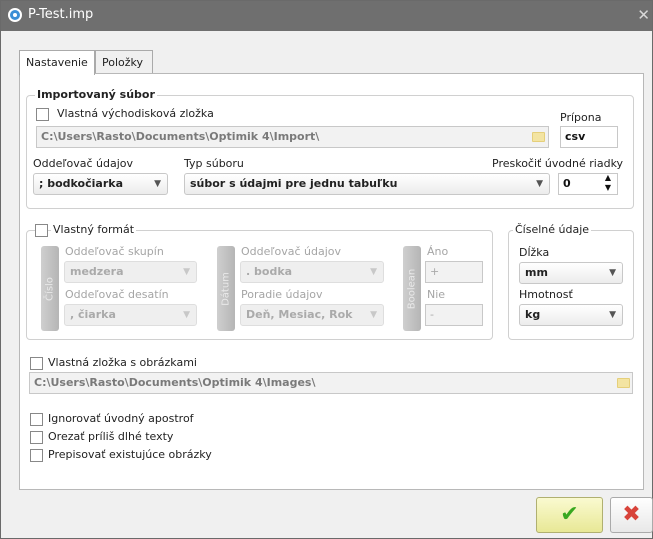 The image size is (653, 539). I want to click on date-section-label: Dátum, so click(226, 288).